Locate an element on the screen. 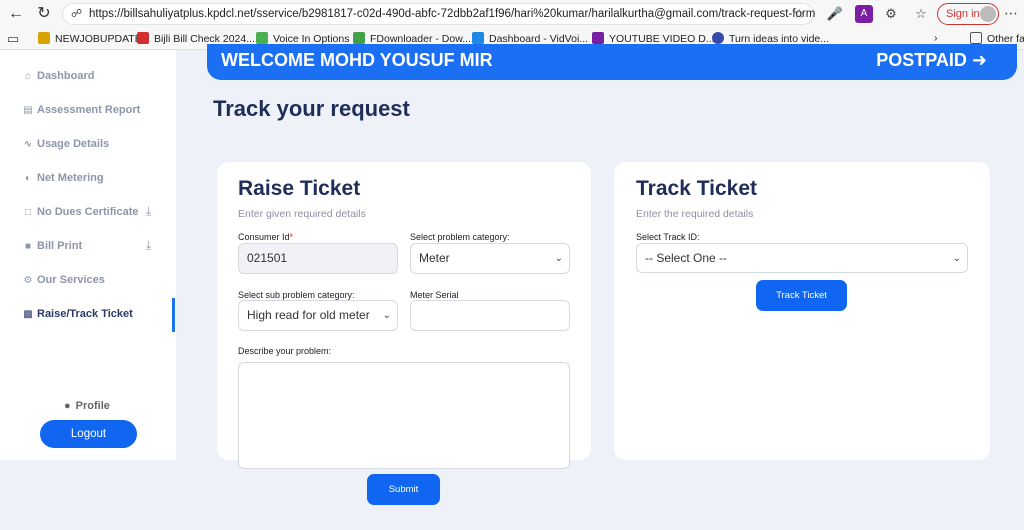 Image resolution: width=1024 pixels, height=530 pixels. favorites-icon: ☆ is located at coordinates (921, 14).